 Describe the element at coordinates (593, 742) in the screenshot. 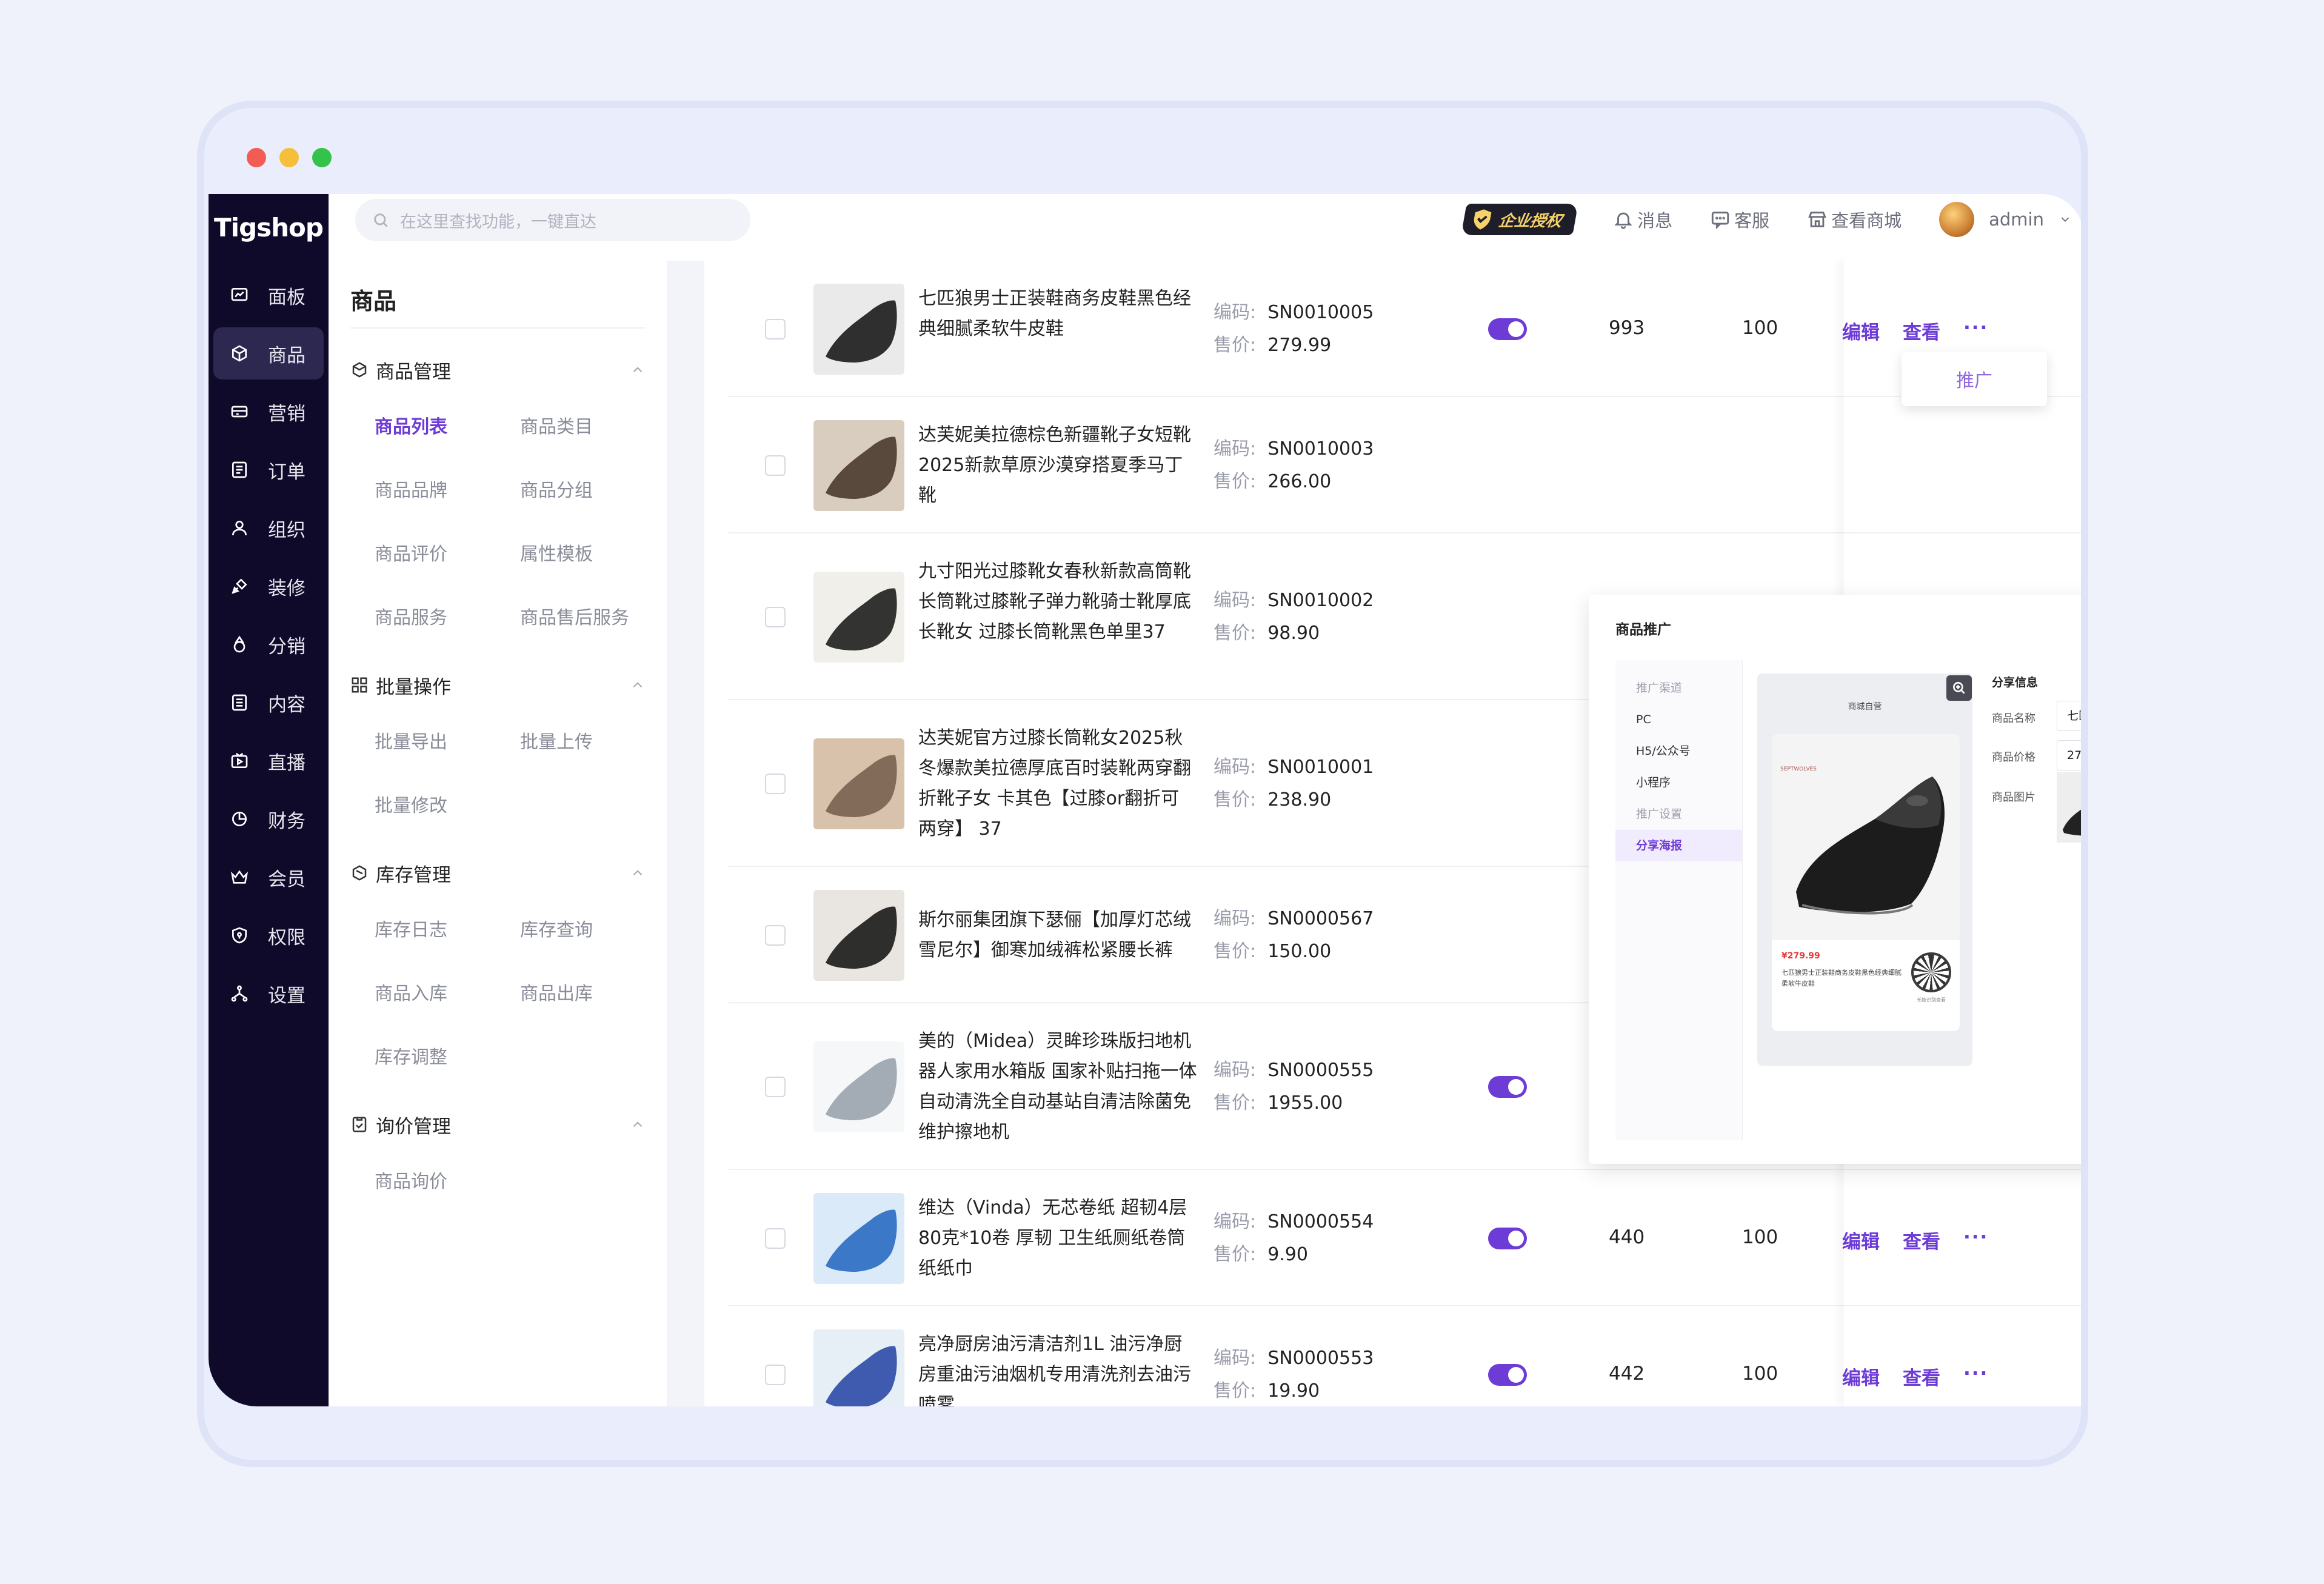

I see `submenu-item: 批量上传` at that location.